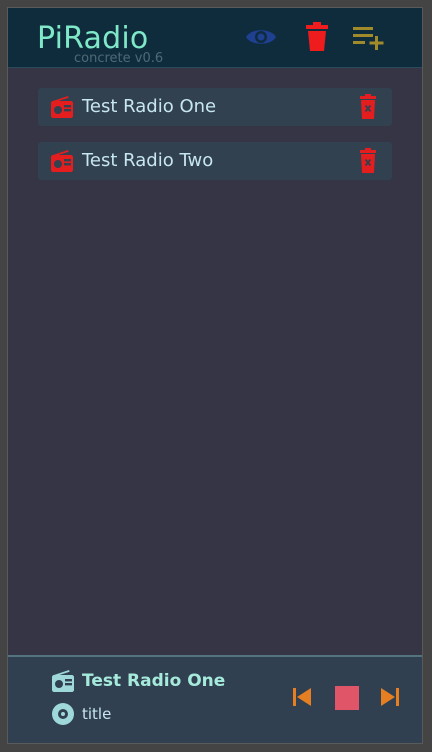  I want to click on station-name: Test Radio One, so click(149, 106).